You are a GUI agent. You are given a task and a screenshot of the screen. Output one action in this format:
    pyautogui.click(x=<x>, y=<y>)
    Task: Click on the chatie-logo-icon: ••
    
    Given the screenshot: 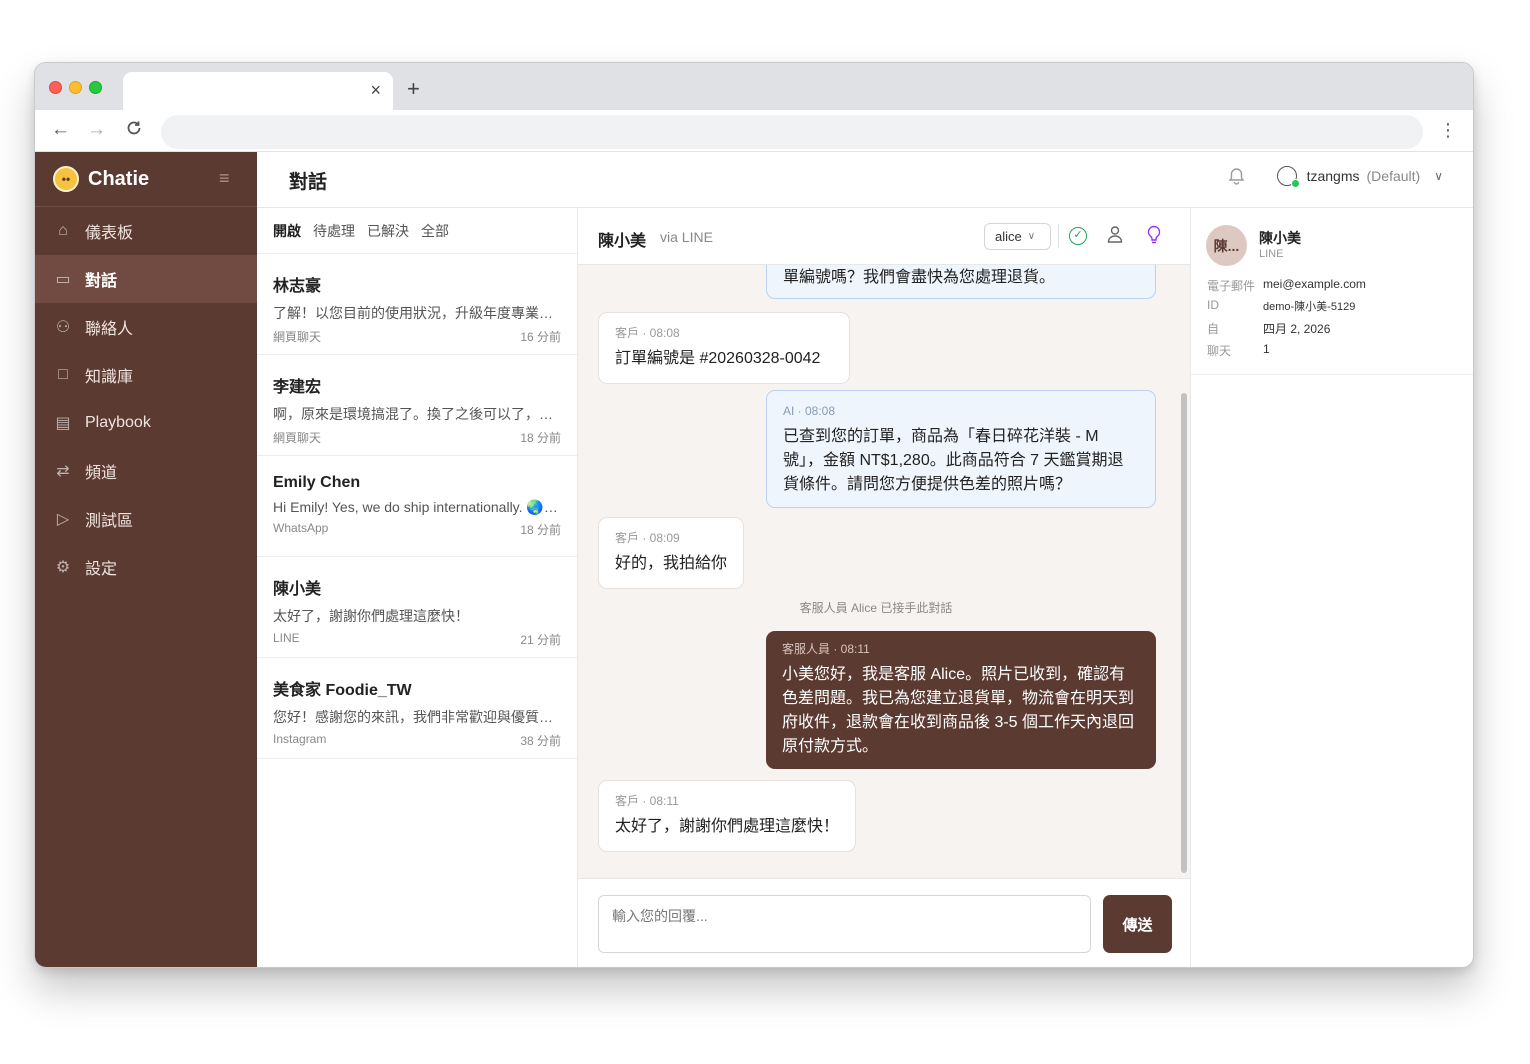 What is the action you would take?
    pyautogui.click(x=66, y=179)
    